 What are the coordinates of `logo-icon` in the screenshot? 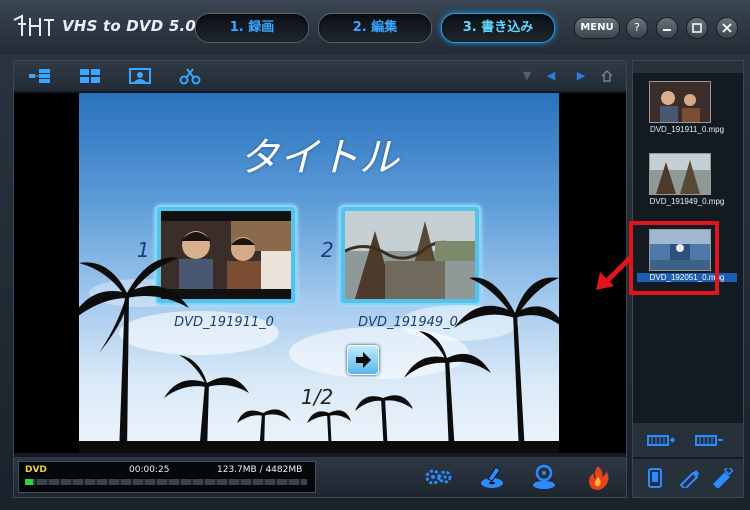 It's located at (33, 25).